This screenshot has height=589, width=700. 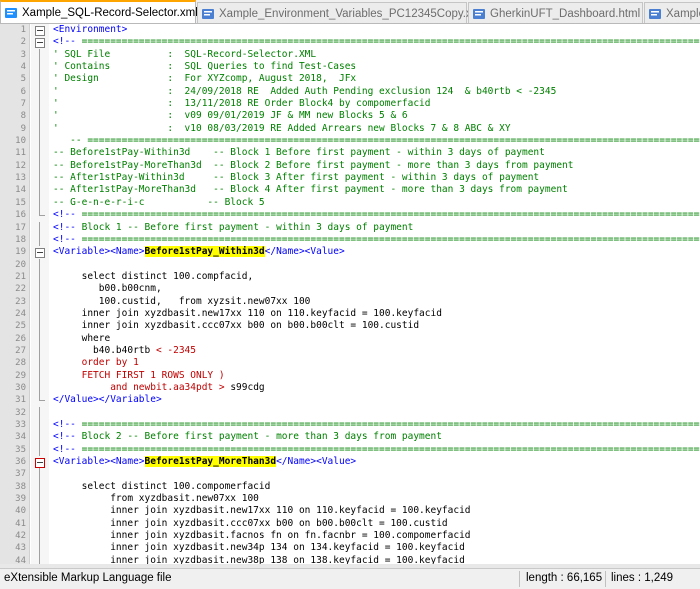 I want to click on code-text: -- G-e-n-e-r-i-c -- Block 5, so click(x=159, y=203).